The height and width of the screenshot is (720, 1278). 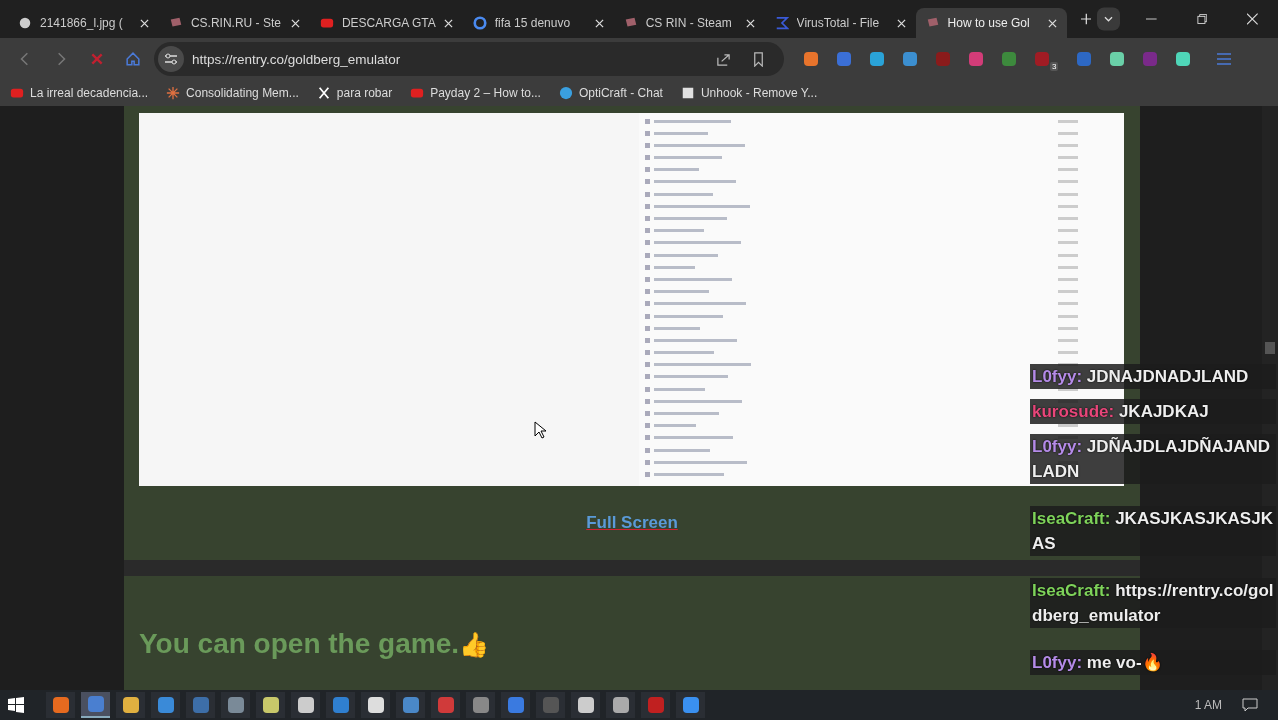 I want to click on tab-title: 2141866_l.jpg (, so click(x=82, y=23).